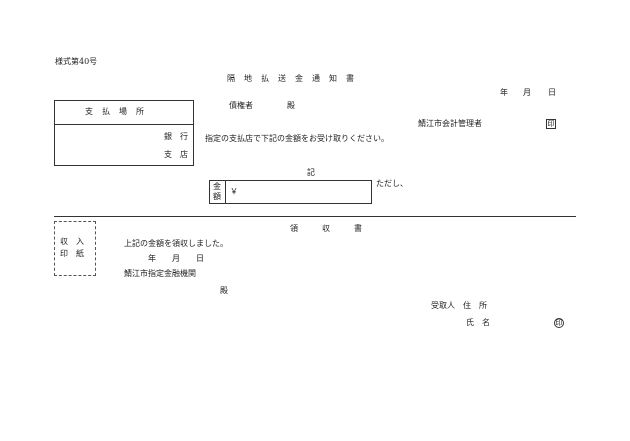  What do you see at coordinates (115, 111) in the screenshot?
I see `payment-place-header: 支 払 場 所` at bounding box center [115, 111].